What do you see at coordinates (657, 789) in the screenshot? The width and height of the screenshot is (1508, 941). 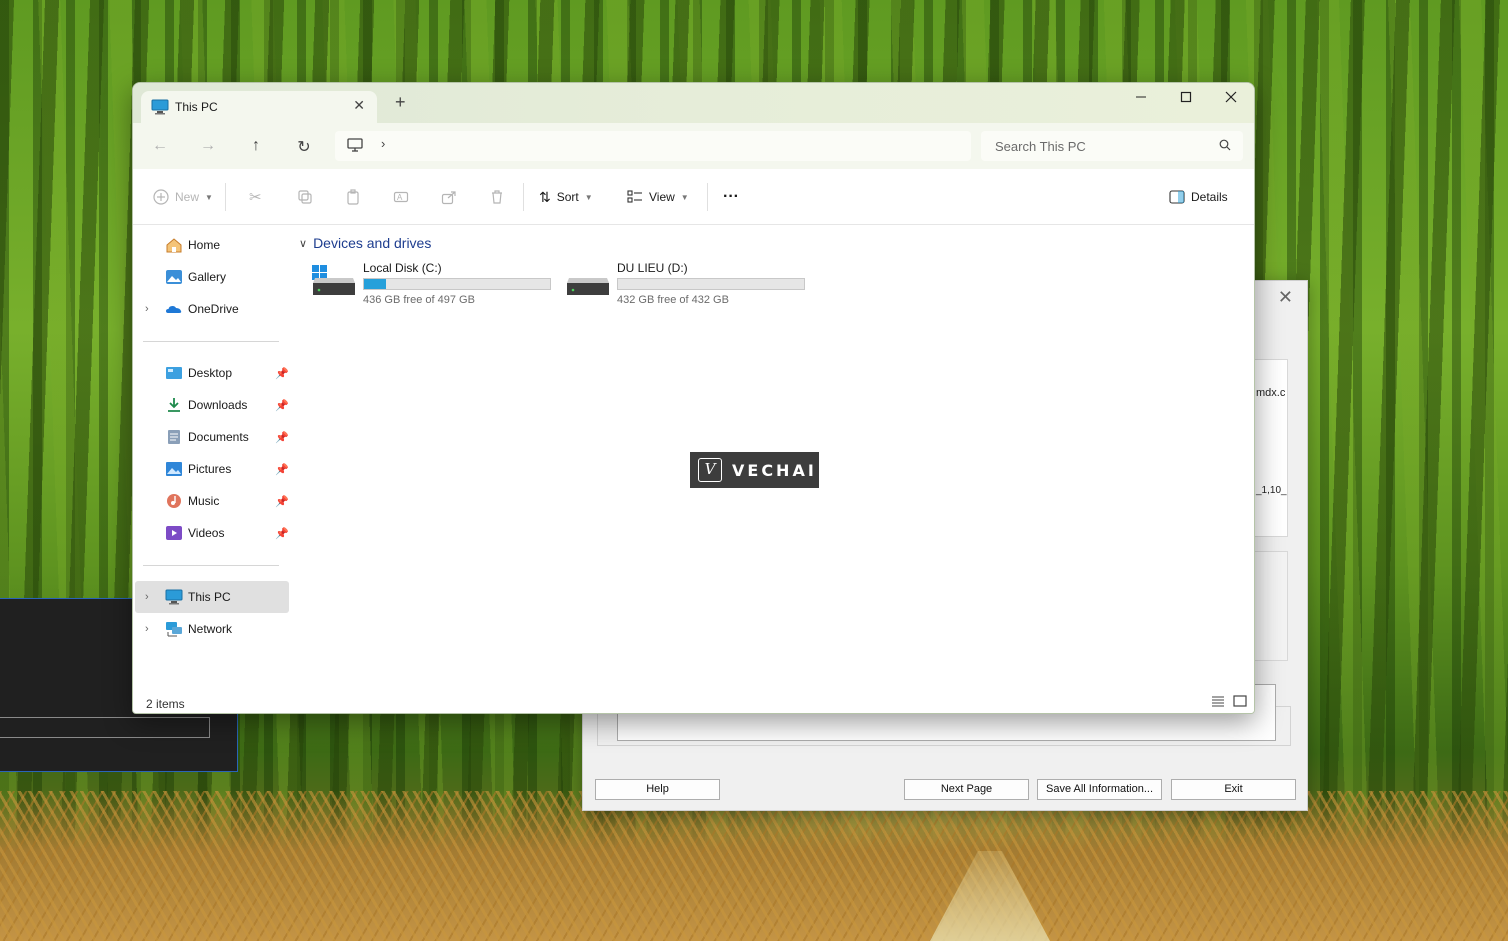 I see `help-button: Help` at bounding box center [657, 789].